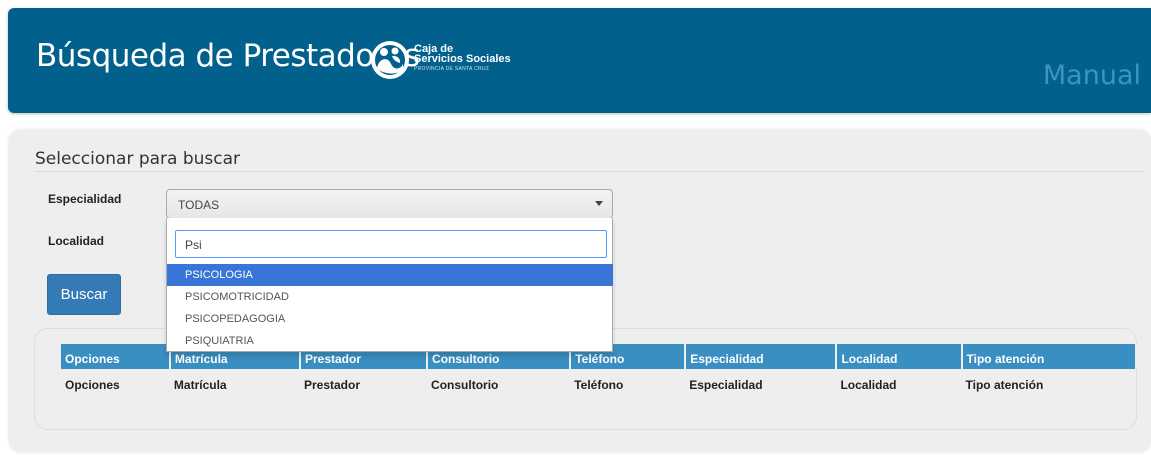 Image resolution: width=1151 pixels, height=455 pixels. Describe the element at coordinates (391, 244) in the screenshot. I see `dropdown-search-input: Psi` at that location.